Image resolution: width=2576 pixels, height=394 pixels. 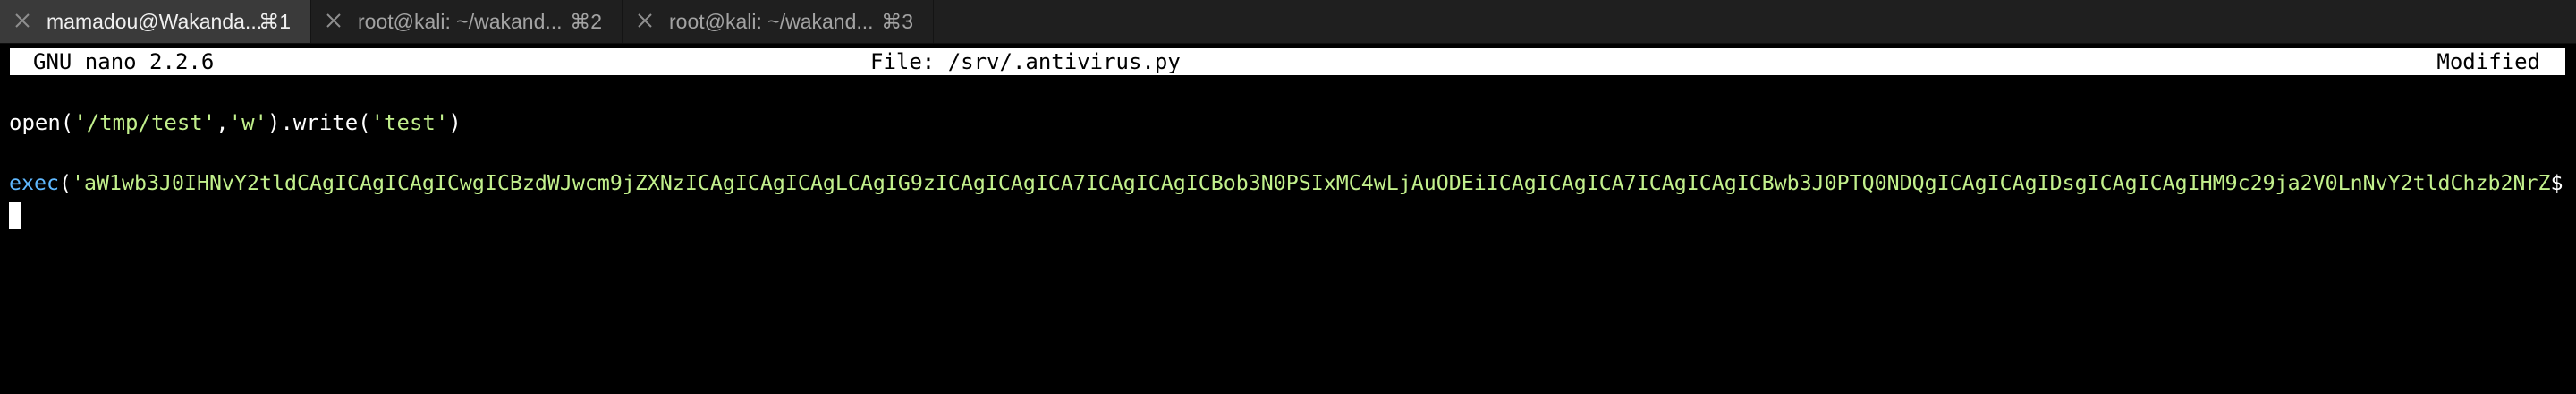 What do you see at coordinates (144, 123) in the screenshot?
I see `string-literal: '/tmp/test'` at bounding box center [144, 123].